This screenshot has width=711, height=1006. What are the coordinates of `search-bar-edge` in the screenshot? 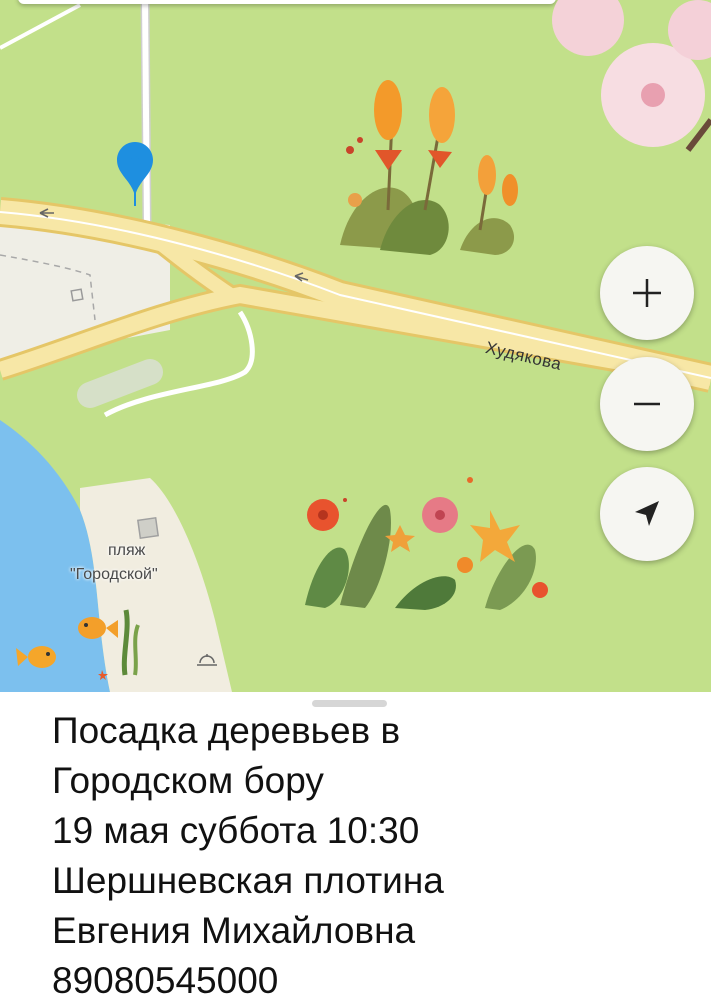 It's located at (287, 2).